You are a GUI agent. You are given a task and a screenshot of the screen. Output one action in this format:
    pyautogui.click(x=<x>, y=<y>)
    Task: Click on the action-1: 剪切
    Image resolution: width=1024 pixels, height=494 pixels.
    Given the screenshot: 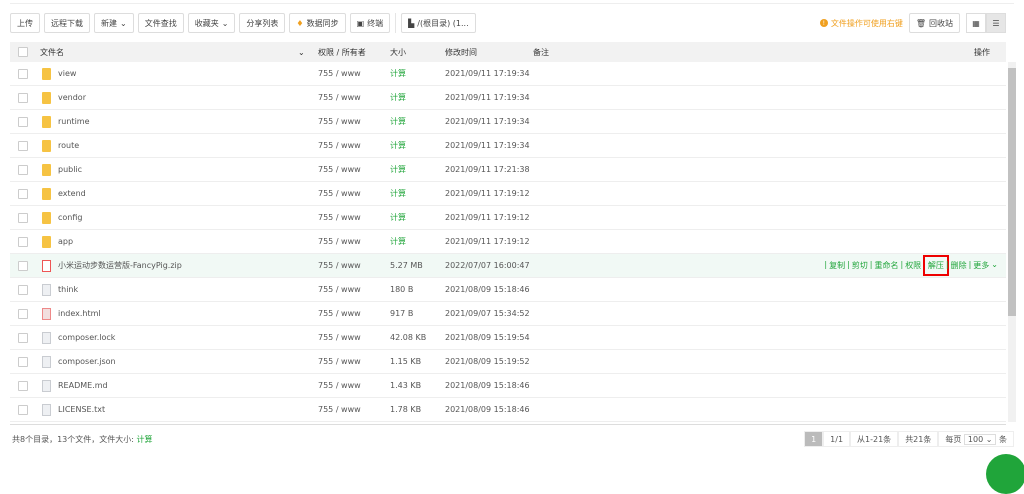 What is the action you would take?
    pyautogui.click(x=860, y=265)
    